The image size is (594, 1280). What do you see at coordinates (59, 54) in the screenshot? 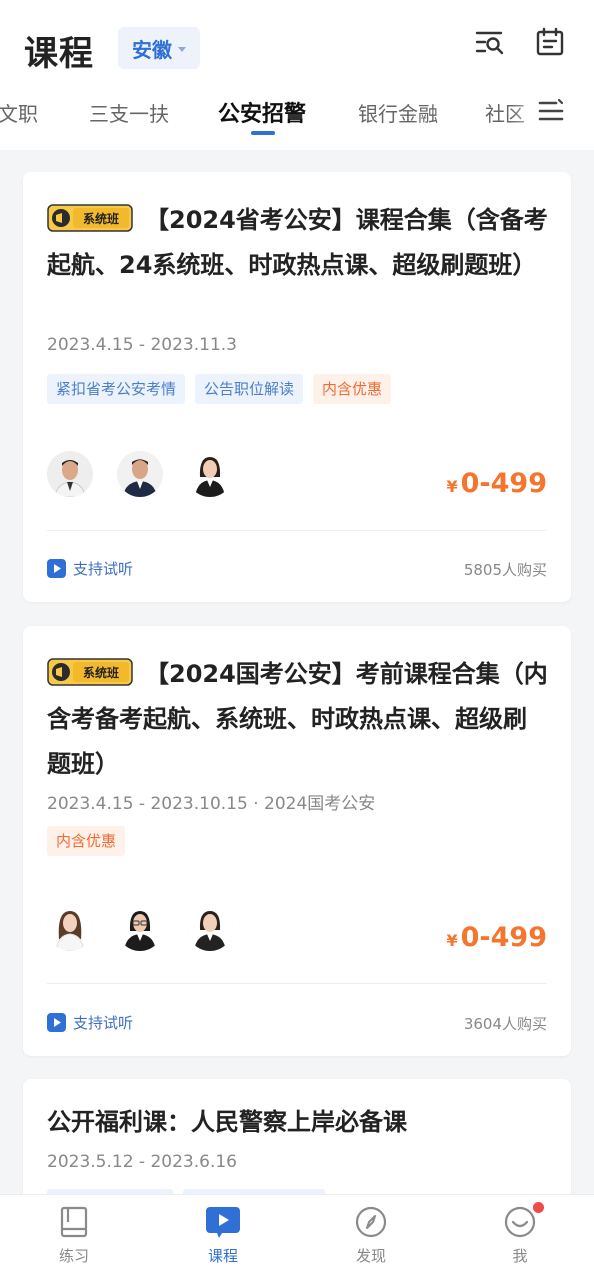
I see `page-title: 课程` at bounding box center [59, 54].